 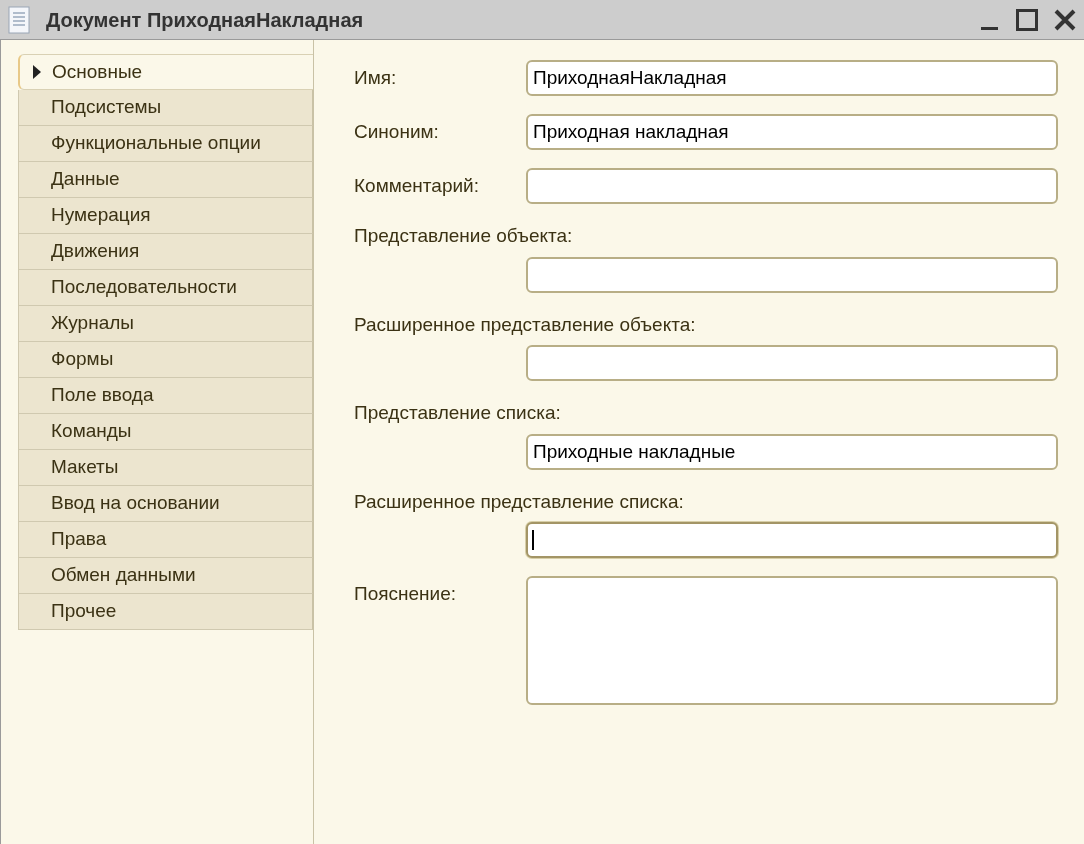 What do you see at coordinates (165, 396) in the screenshot?
I see `sidebar-tab: Поле ввода` at bounding box center [165, 396].